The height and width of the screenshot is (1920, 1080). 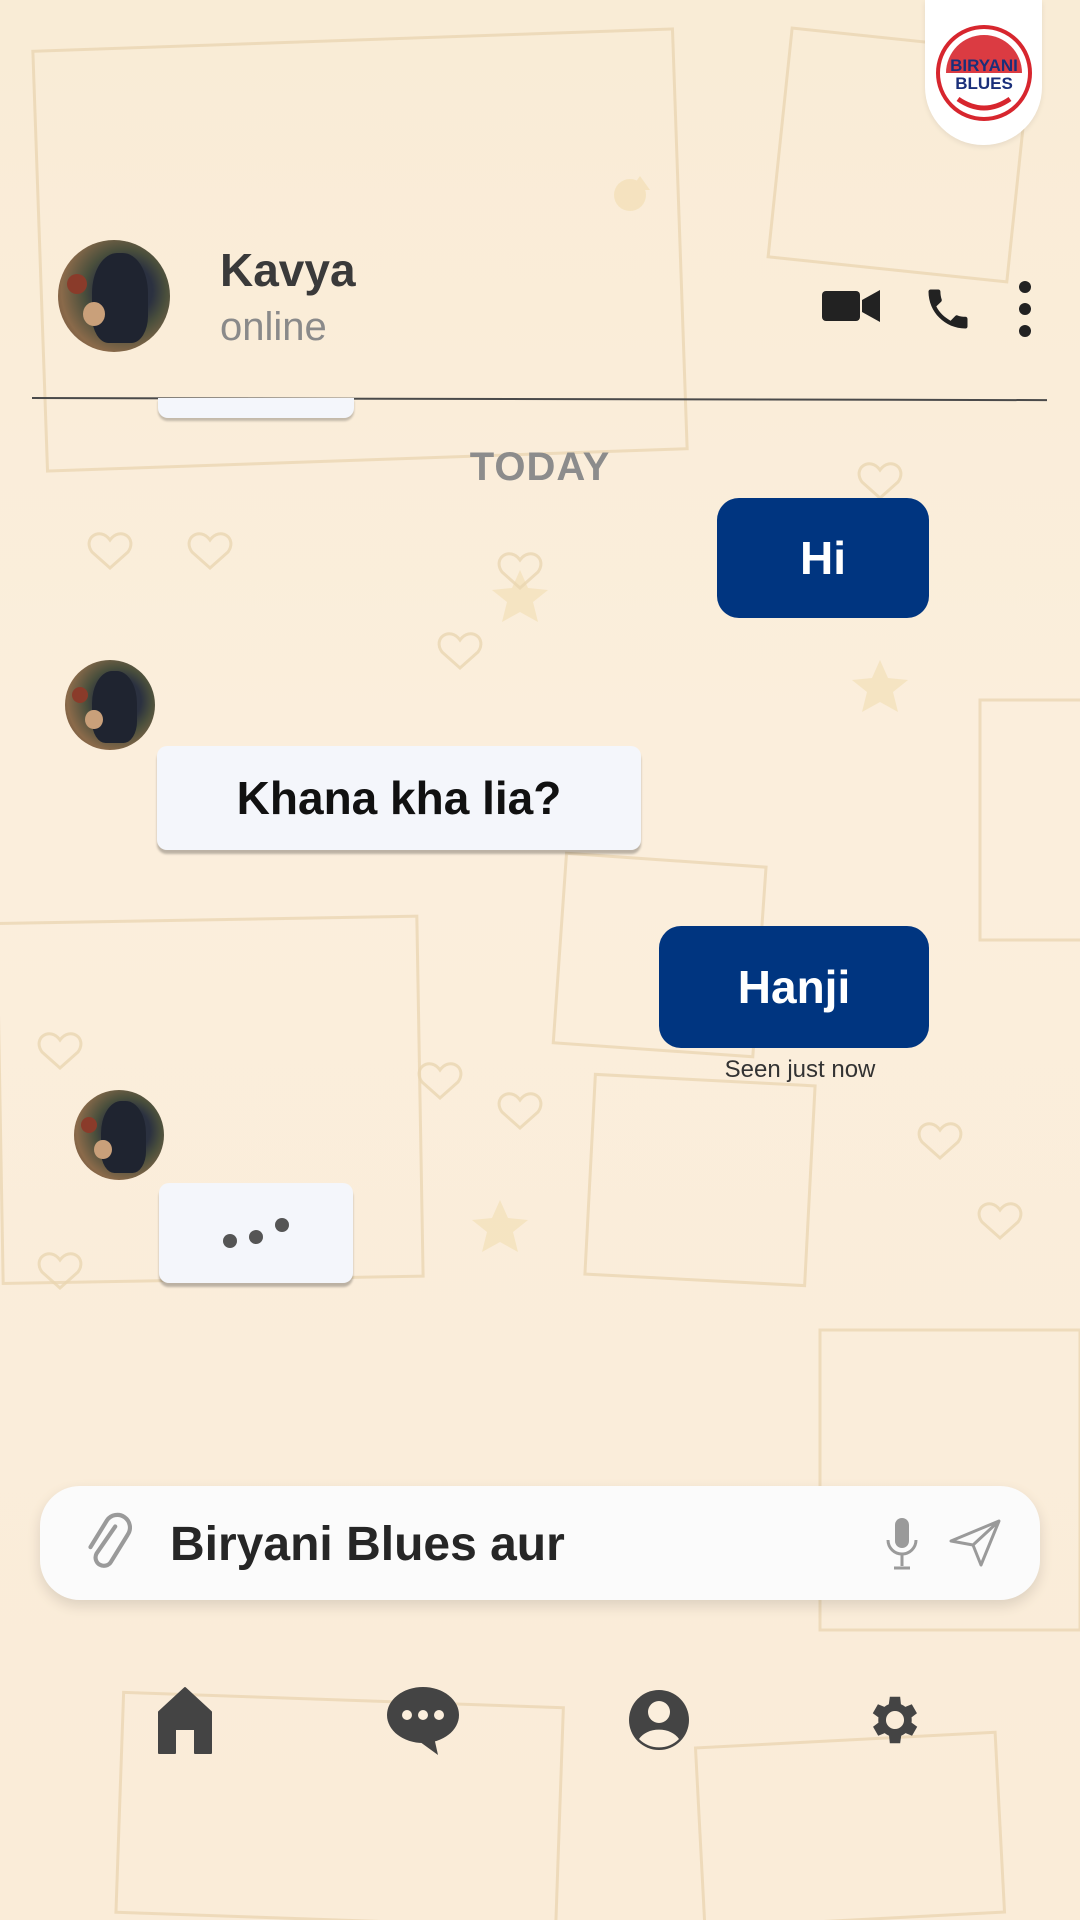 I want to click on message-outgoing: Hanji, so click(x=794, y=987).